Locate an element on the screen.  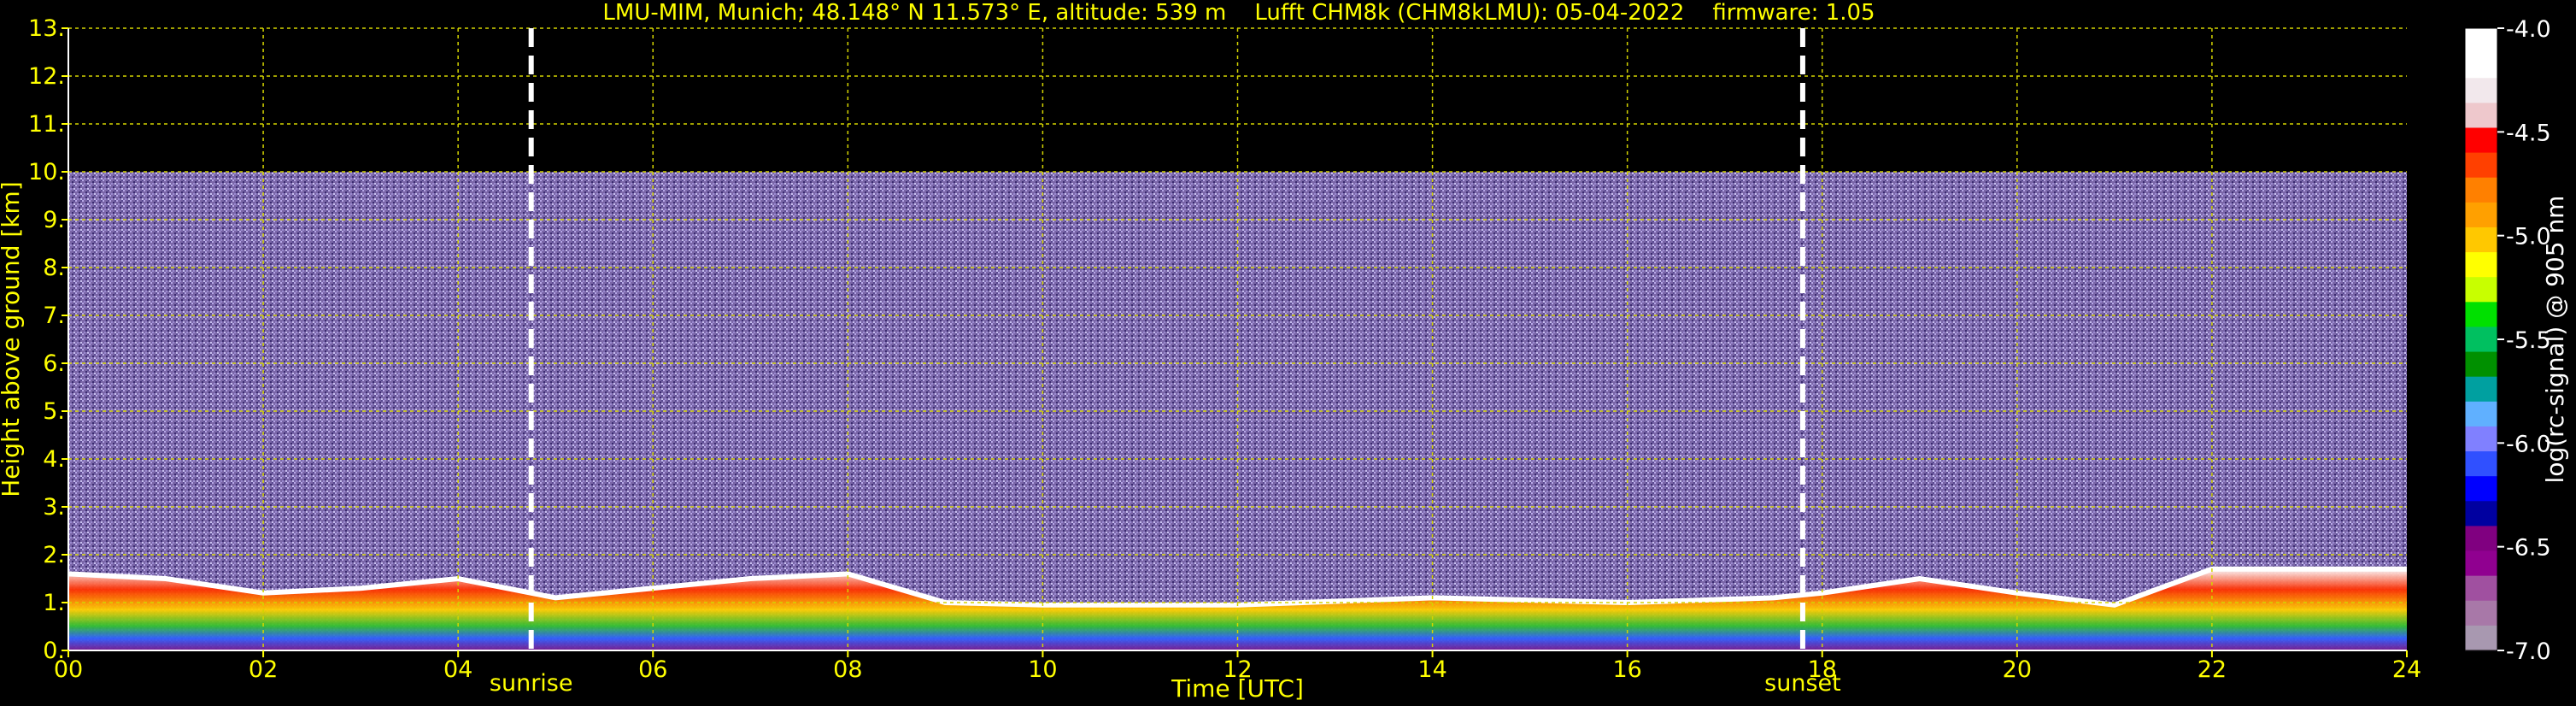
y-tick-label: 4. is located at coordinates (54, 459).